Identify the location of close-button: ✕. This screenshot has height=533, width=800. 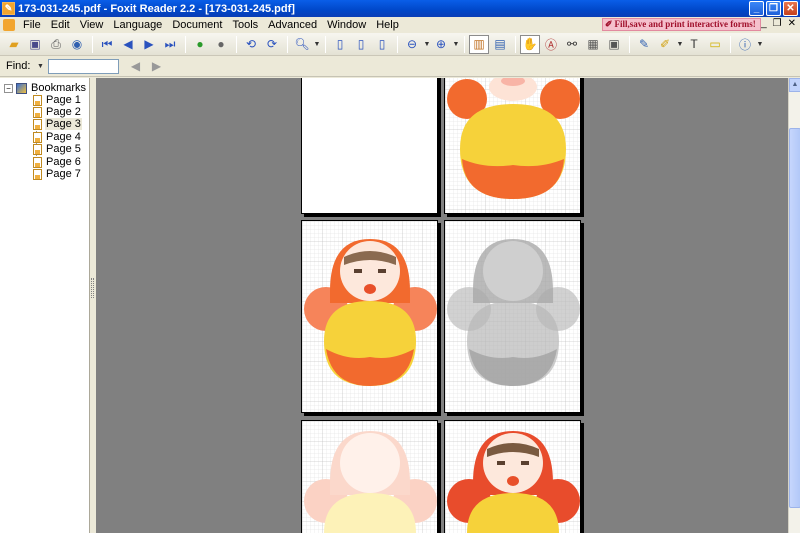
(790, 8).